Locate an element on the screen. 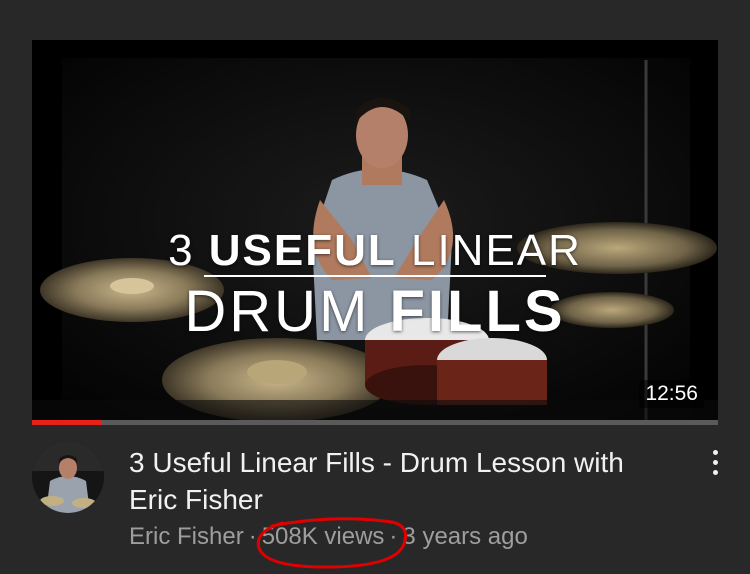 The width and height of the screenshot is (750, 574). more-vert-icon is located at coordinates (716, 463).